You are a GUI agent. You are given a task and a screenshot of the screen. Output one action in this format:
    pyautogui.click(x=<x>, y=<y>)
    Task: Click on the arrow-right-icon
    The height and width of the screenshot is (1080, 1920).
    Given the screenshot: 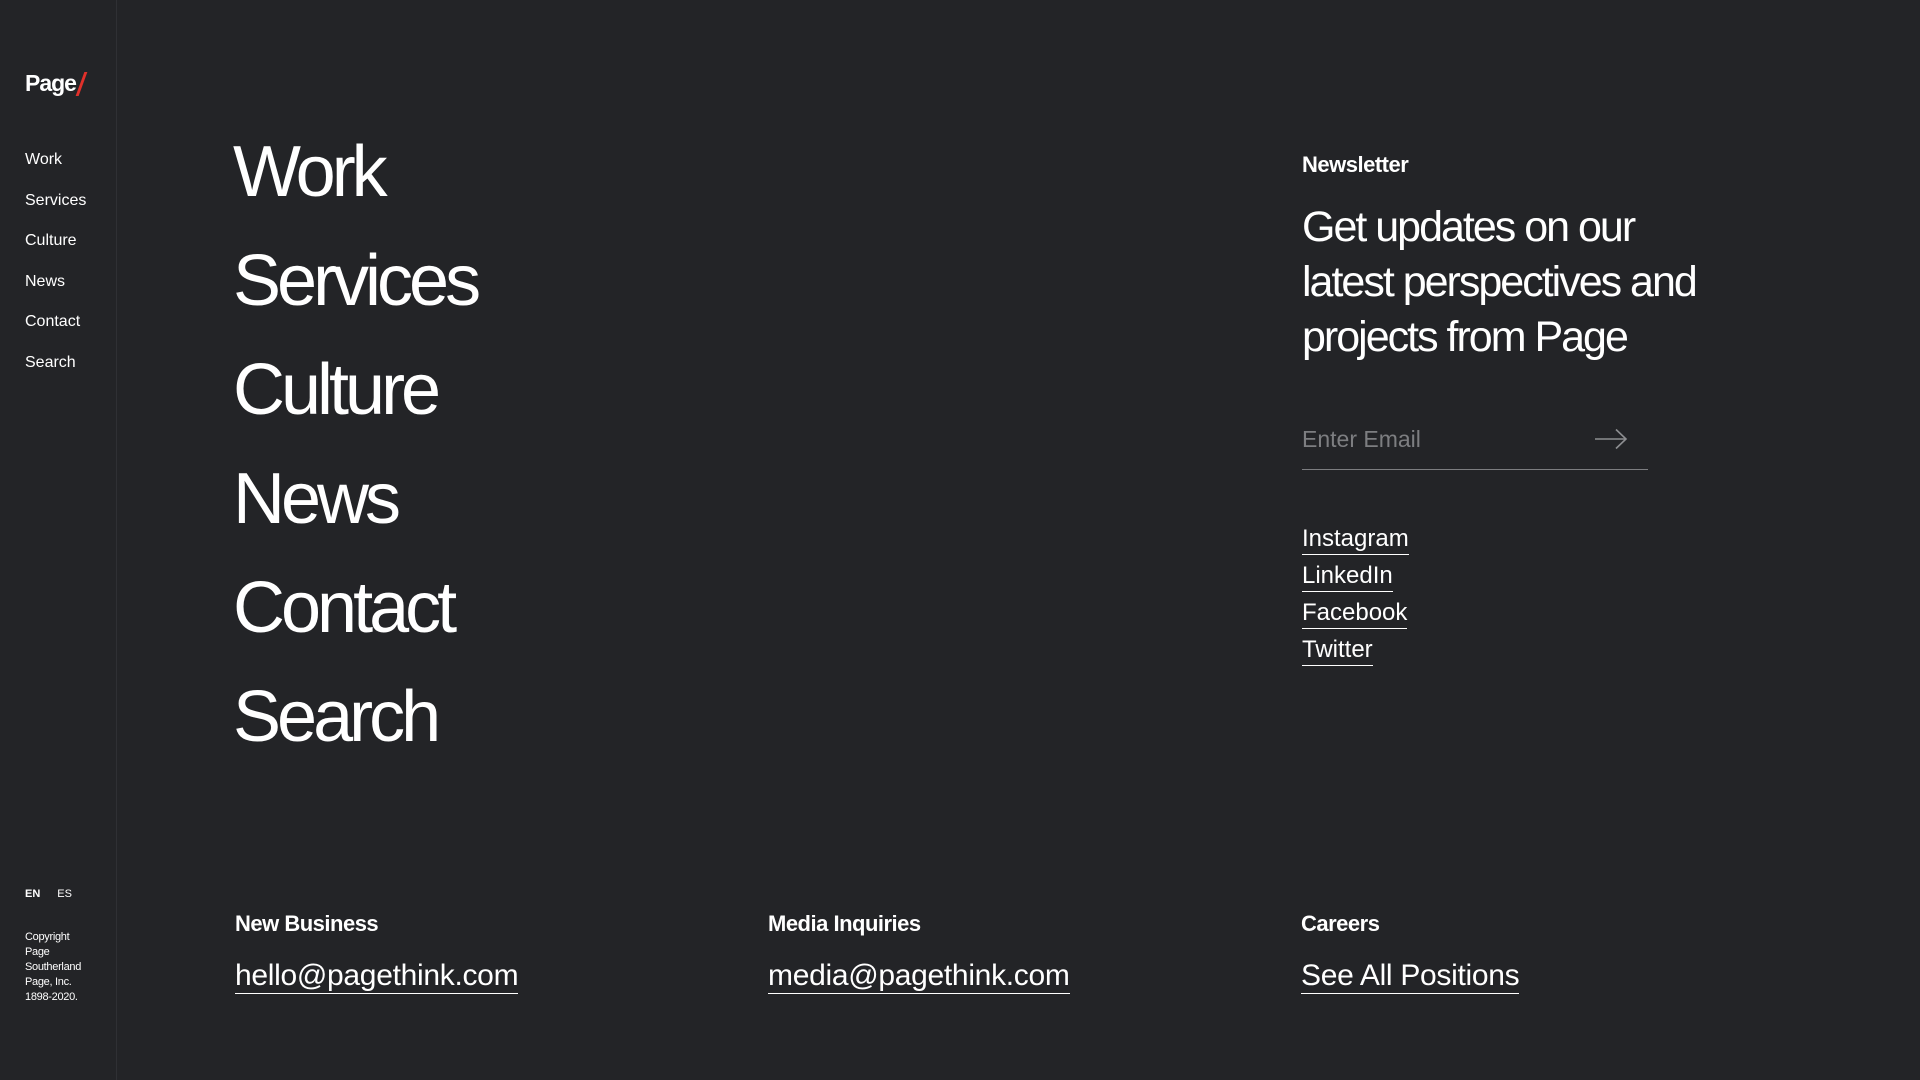 What is the action you would take?
    pyautogui.click(x=1611, y=439)
    